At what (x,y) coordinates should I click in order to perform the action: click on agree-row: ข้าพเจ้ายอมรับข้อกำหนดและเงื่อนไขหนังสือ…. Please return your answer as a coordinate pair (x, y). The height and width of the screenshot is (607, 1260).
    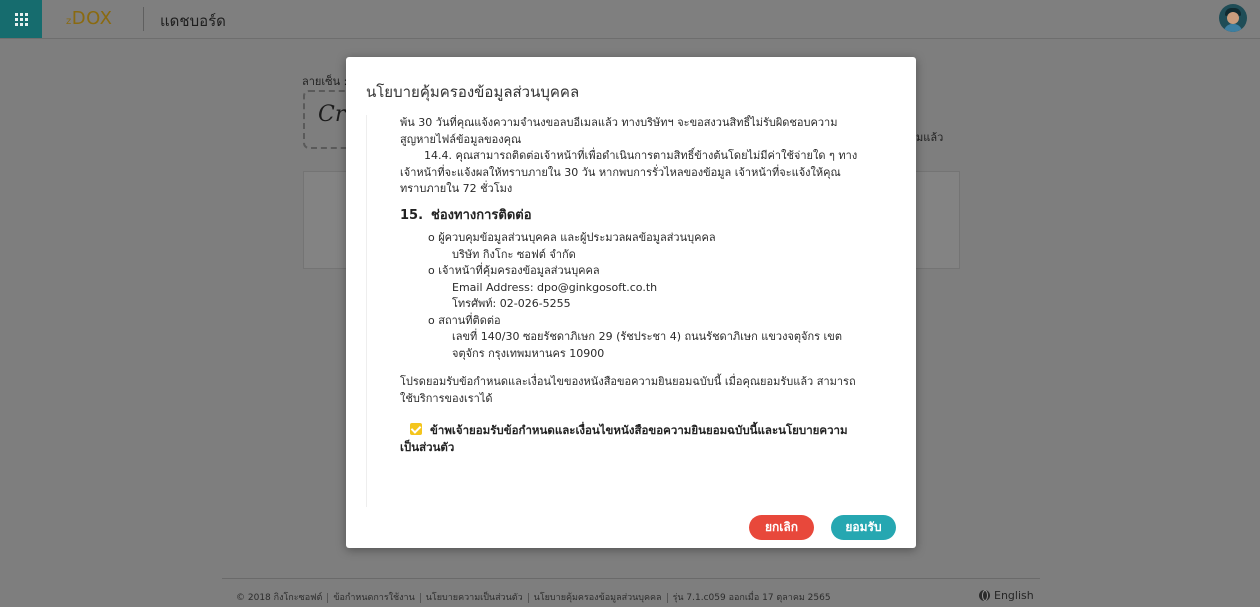
    Looking at the image, I should click on (632, 439).